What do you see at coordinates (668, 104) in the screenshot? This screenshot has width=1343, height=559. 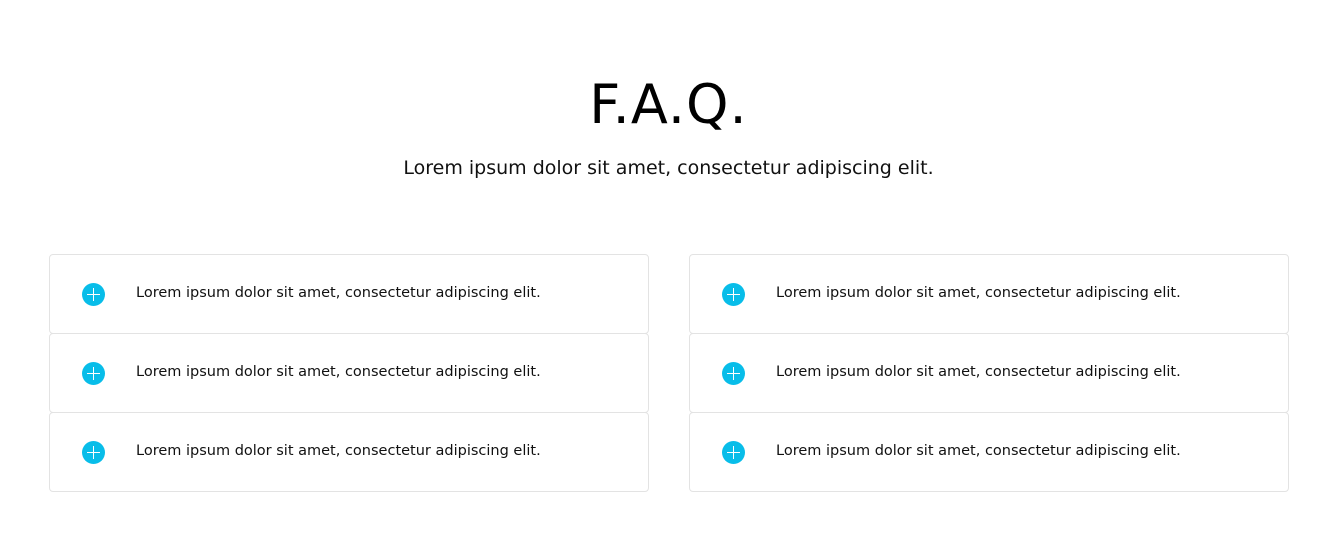 I see `page-title: F.A.Q.` at bounding box center [668, 104].